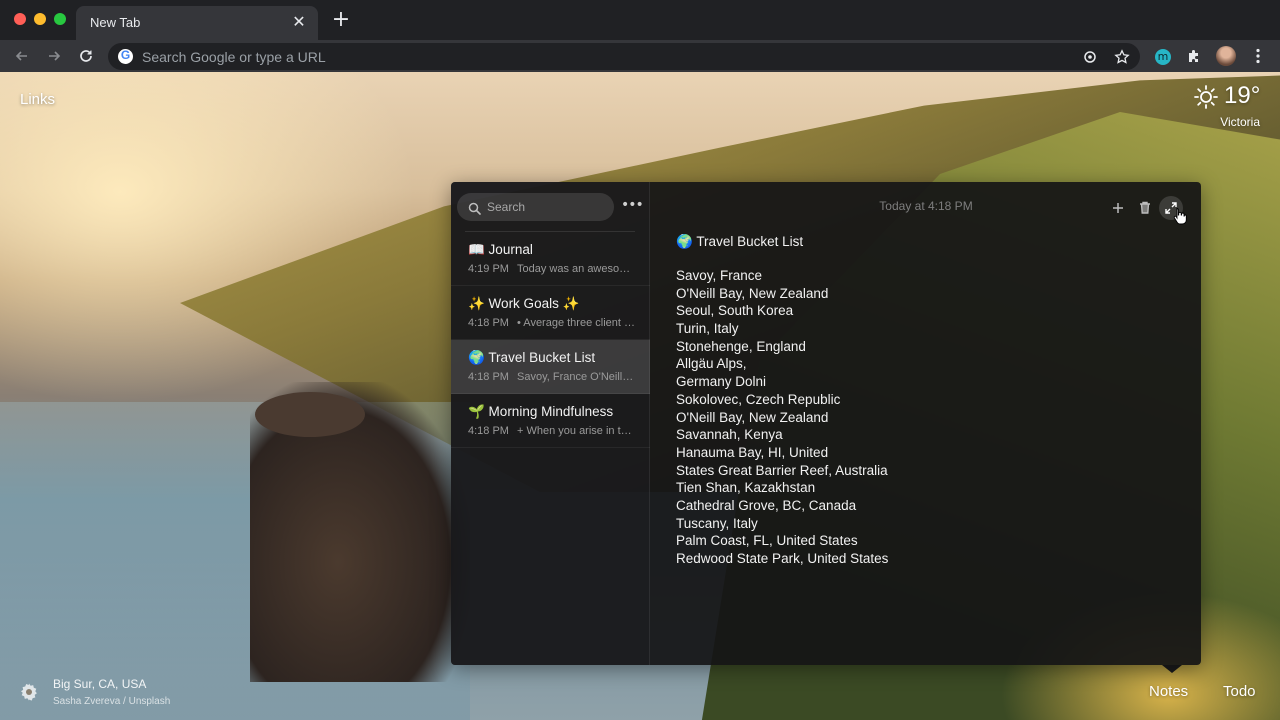 Image resolution: width=1280 pixels, height=720 pixels. Describe the element at coordinates (547, 207) in the screenshot. I see `notes-search-input` at that location.